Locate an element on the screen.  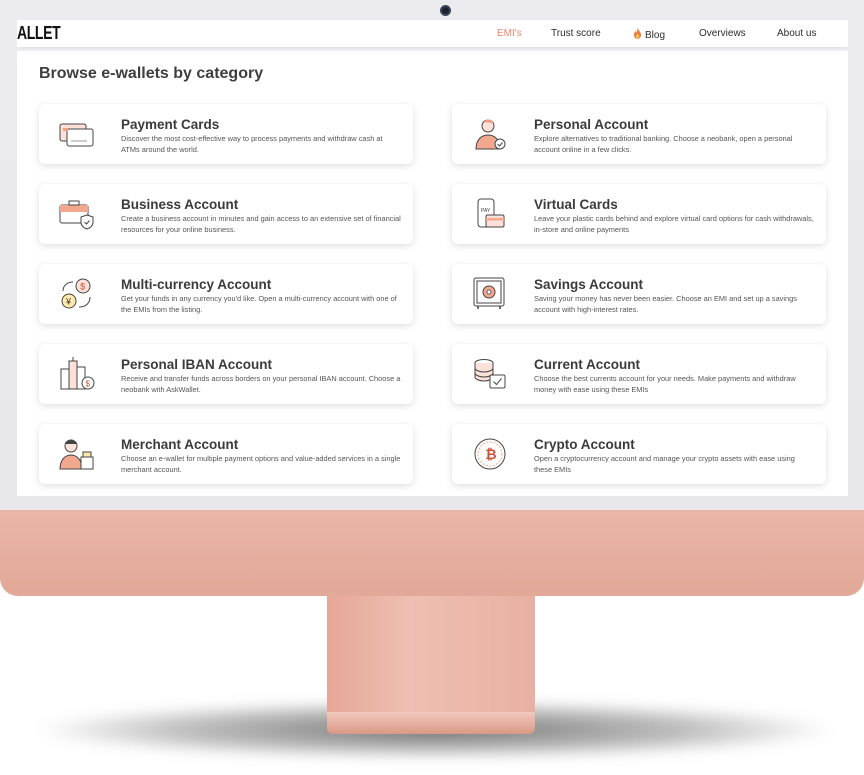
stand-base is located at coordinates (431, 723).